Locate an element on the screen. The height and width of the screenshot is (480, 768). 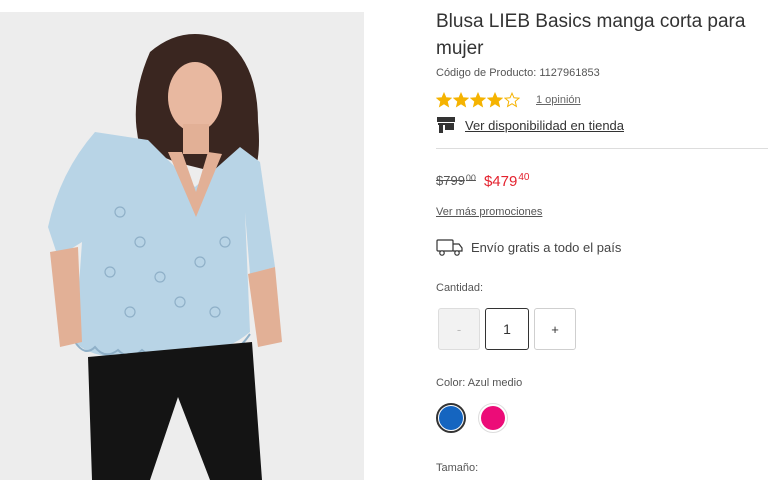
product-rating: 1 opinión is located at coordinates (508, 100).